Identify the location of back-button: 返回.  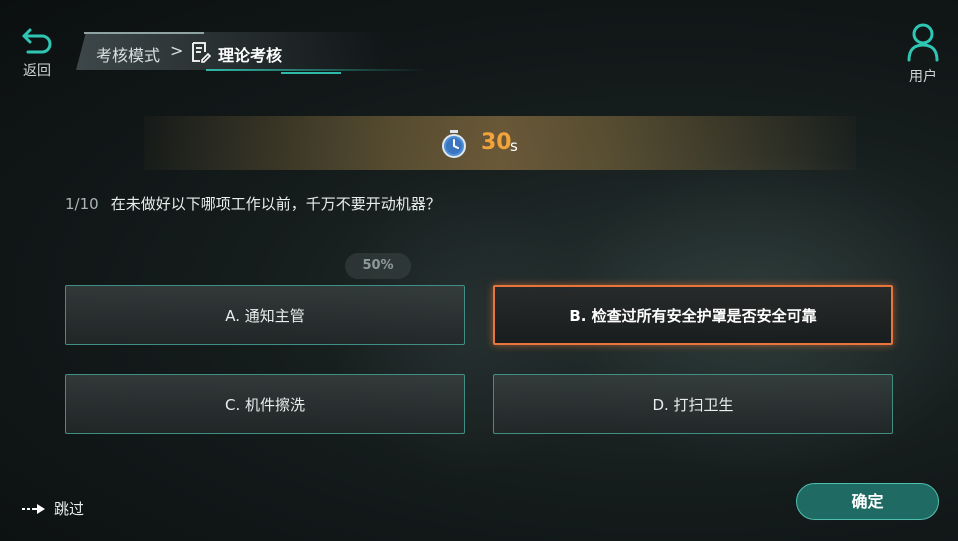
(37, 53).